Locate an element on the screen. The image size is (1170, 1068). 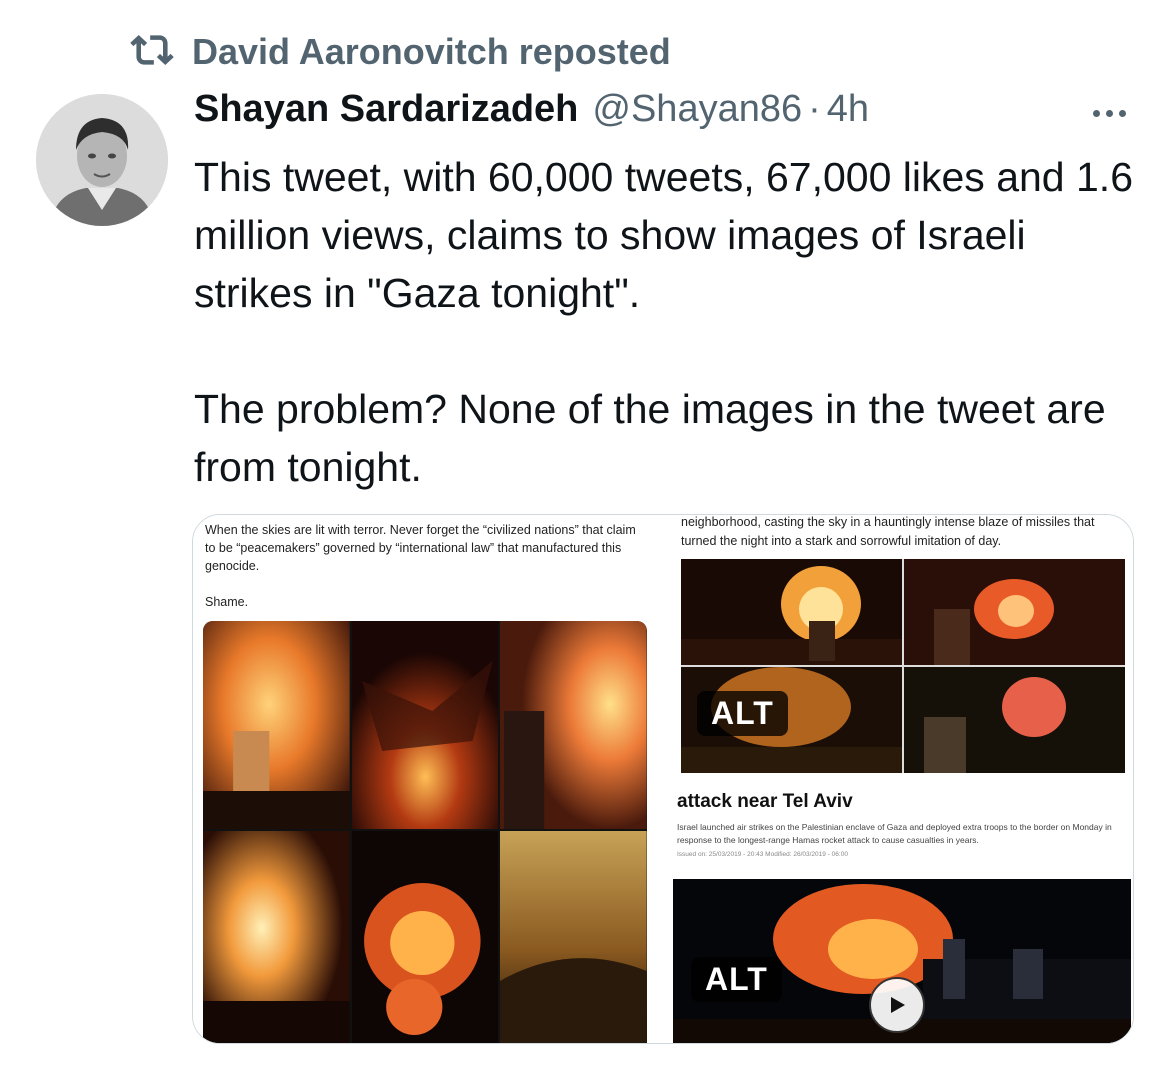
avatar is located at coordinates (102, 160).